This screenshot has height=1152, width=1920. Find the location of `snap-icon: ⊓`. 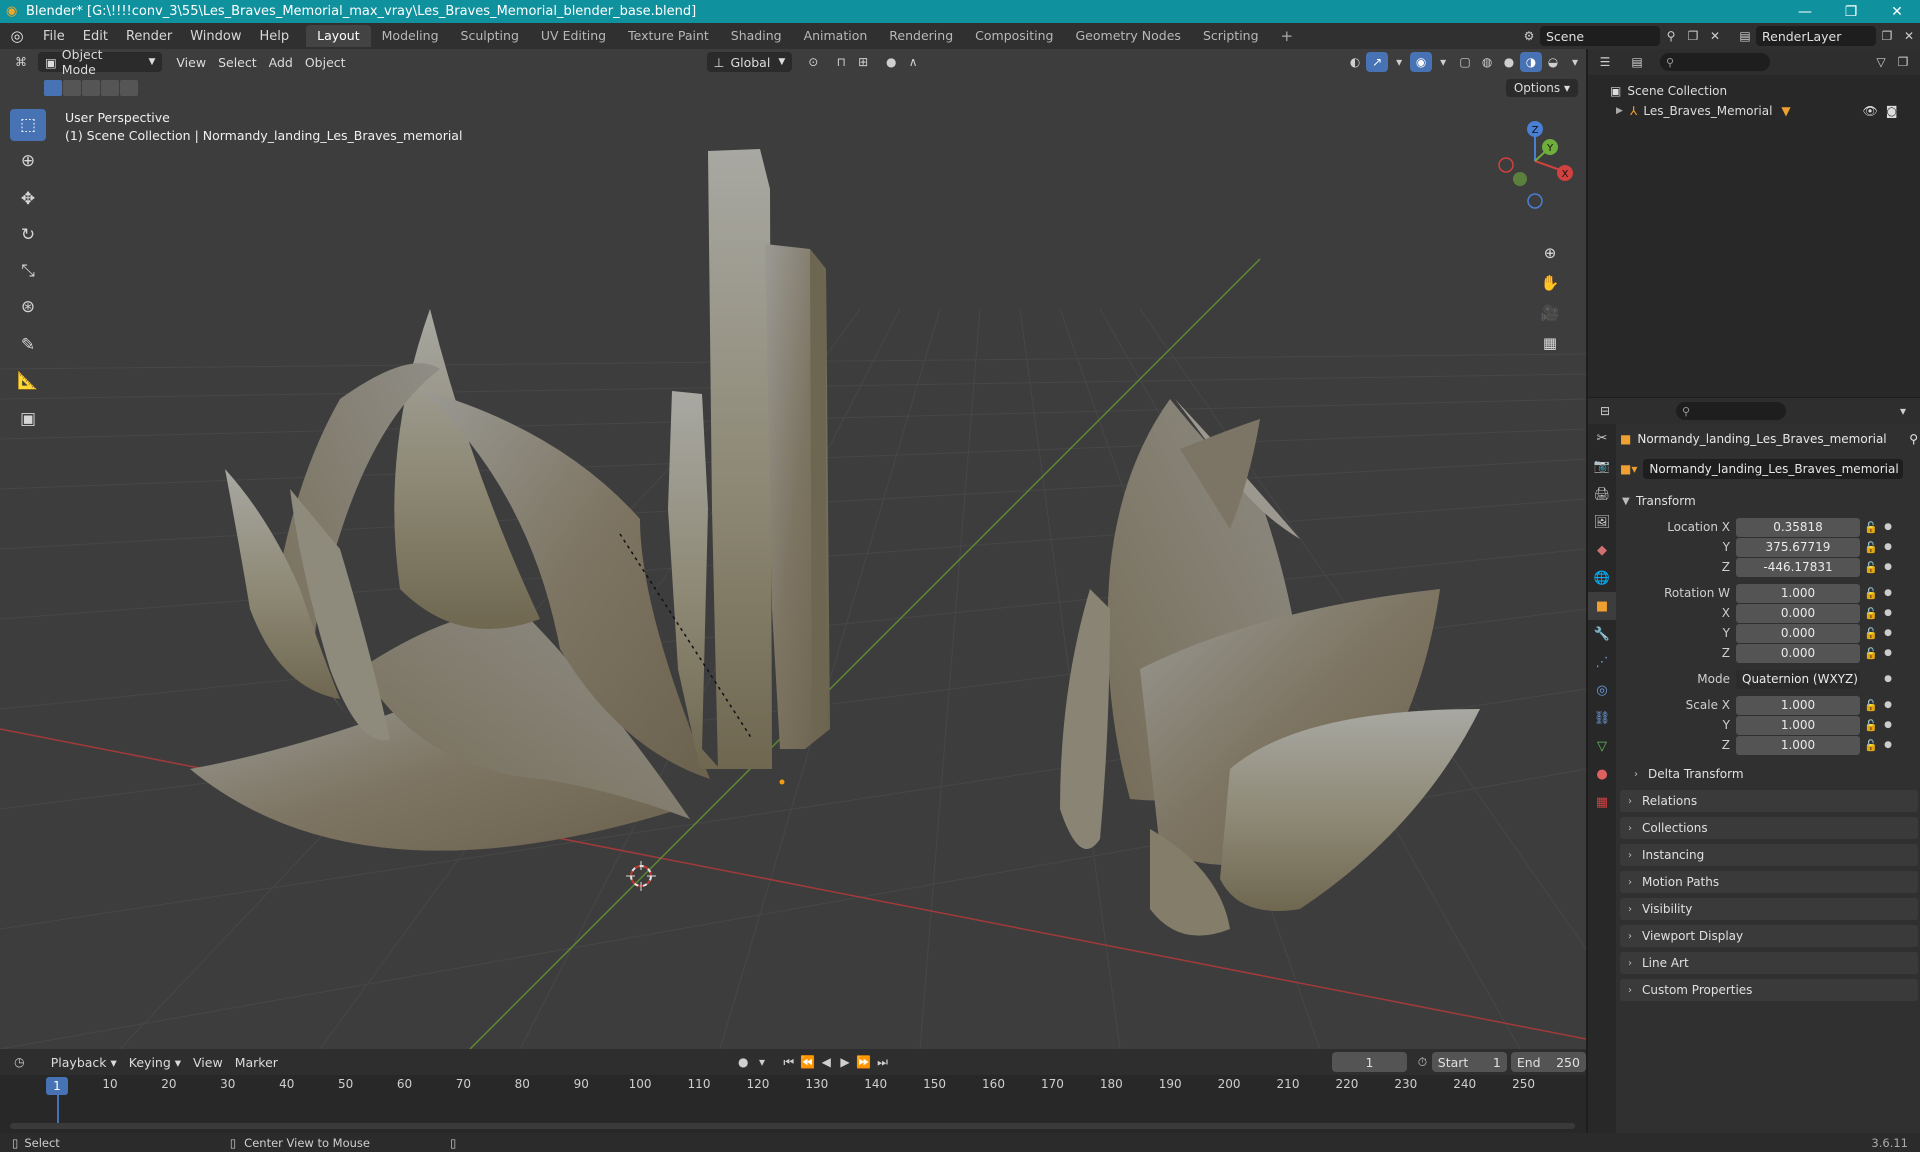

snap-icon: ⊓ is located at coordinates (841, 62).